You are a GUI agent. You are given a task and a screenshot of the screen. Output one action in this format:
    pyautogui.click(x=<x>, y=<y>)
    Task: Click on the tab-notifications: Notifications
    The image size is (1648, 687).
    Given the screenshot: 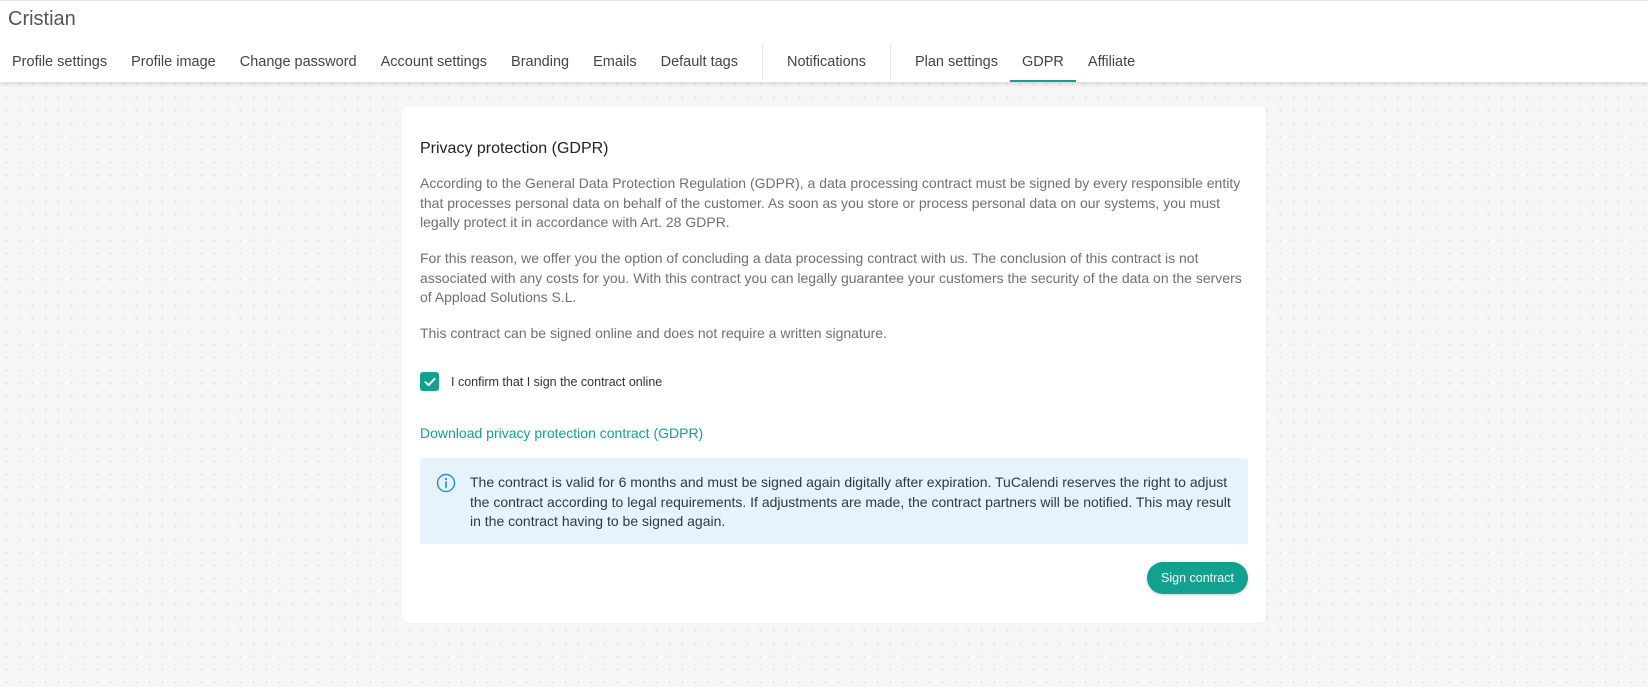 What is the action you would take?
    pyautogui.click(x=826, y=61)
    